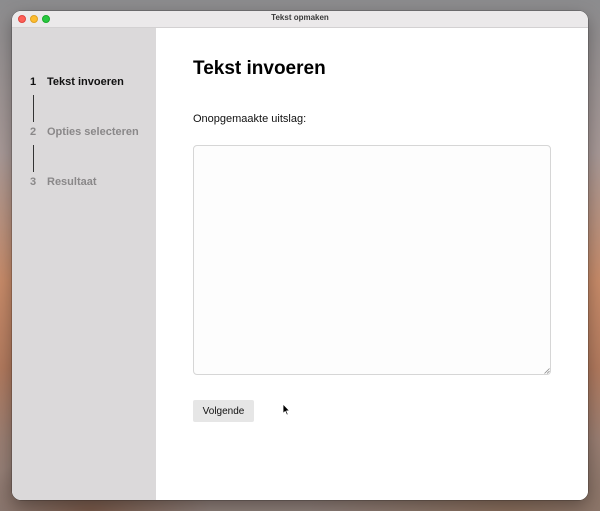  Describe the element at coordinates (85, 82) in the screenshot. I see `step-label: Tekst invoeren` at that location.